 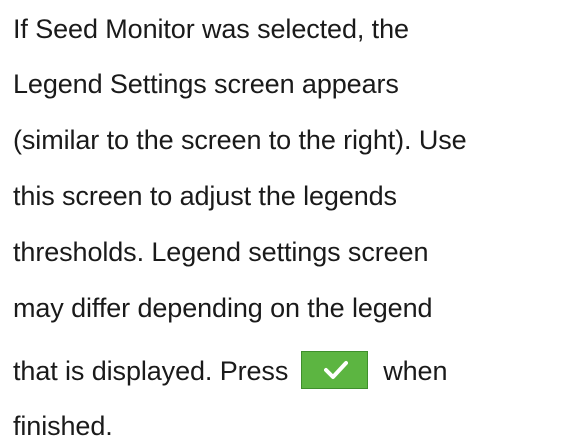 What do you see at coordinates (211, 29) in the screenshot?
I see `text-line: If Seed Monitor was selected, the` at bounding box center [211, 29].